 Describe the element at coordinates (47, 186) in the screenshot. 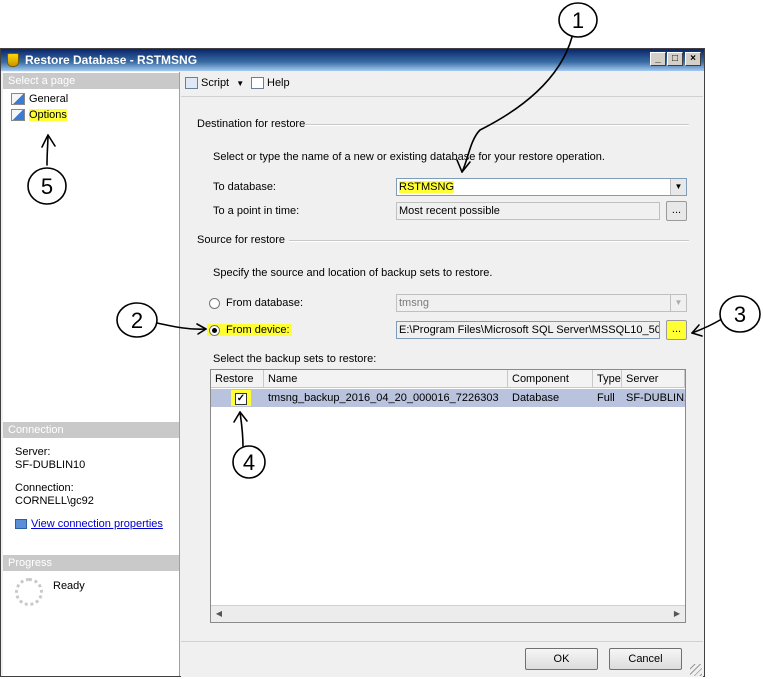

I see `annotation-number-5: 5` at that location.